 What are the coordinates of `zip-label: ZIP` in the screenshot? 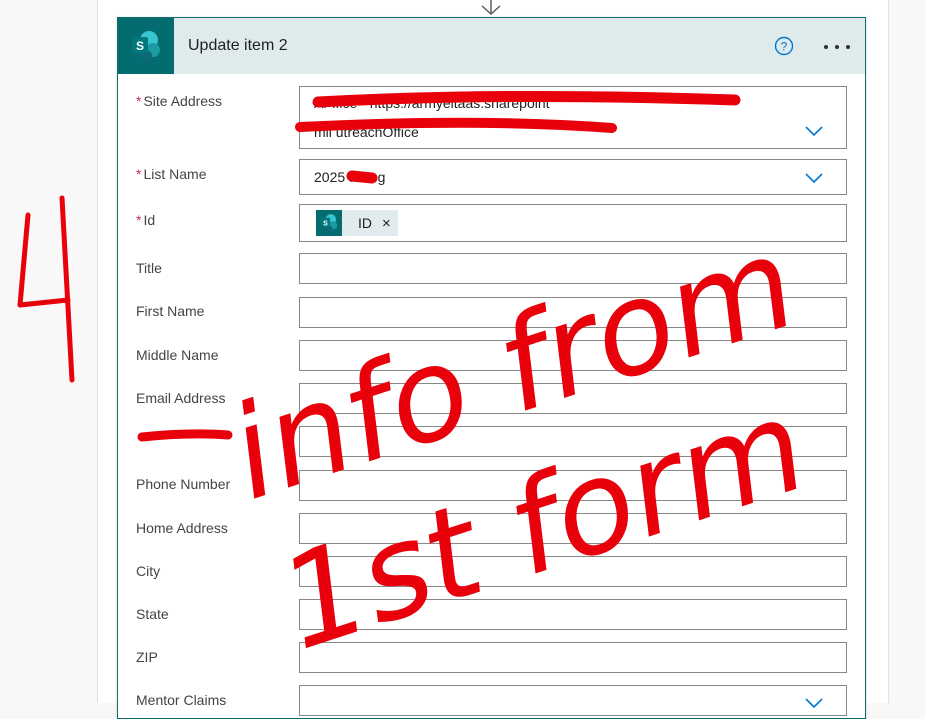 It's located at (147, 657).